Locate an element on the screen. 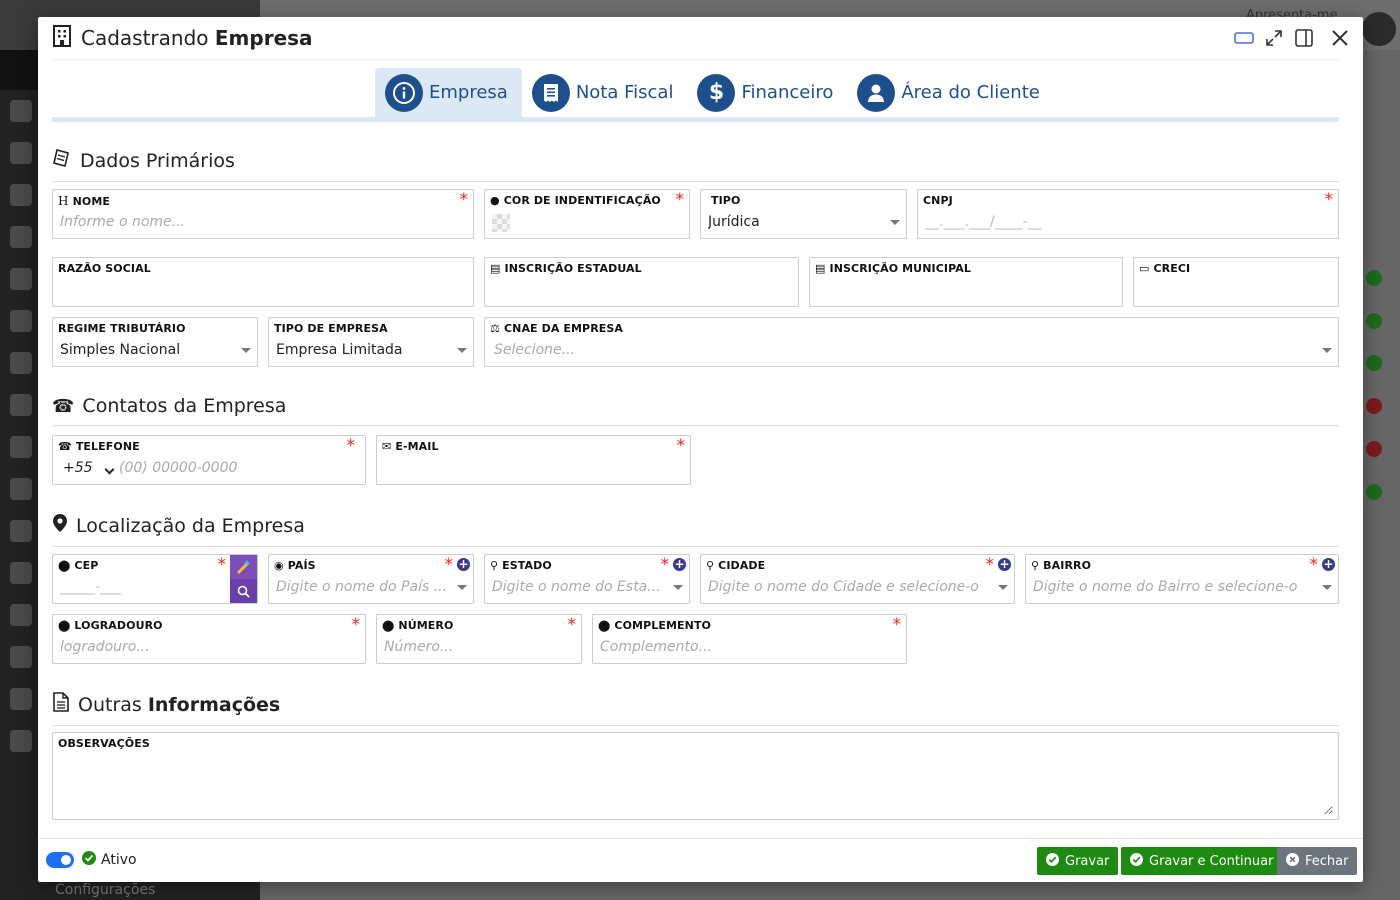 Image resolution: width=1400 pixels, height=900 pixels. magic-search-icon is located at coordinates (243, 567).